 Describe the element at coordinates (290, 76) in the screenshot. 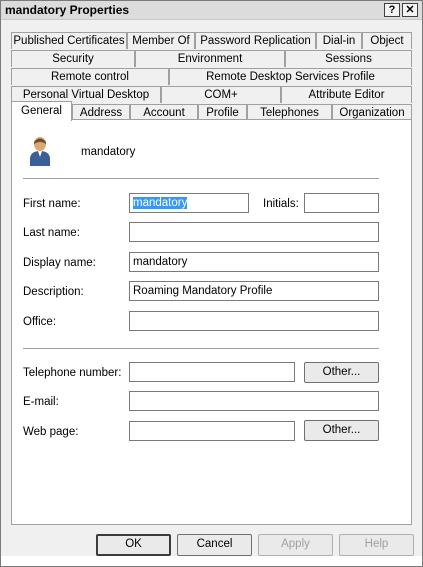

I see `tab-remote-desktop-services-profile: Remote Desktop Services Profile` at that location.